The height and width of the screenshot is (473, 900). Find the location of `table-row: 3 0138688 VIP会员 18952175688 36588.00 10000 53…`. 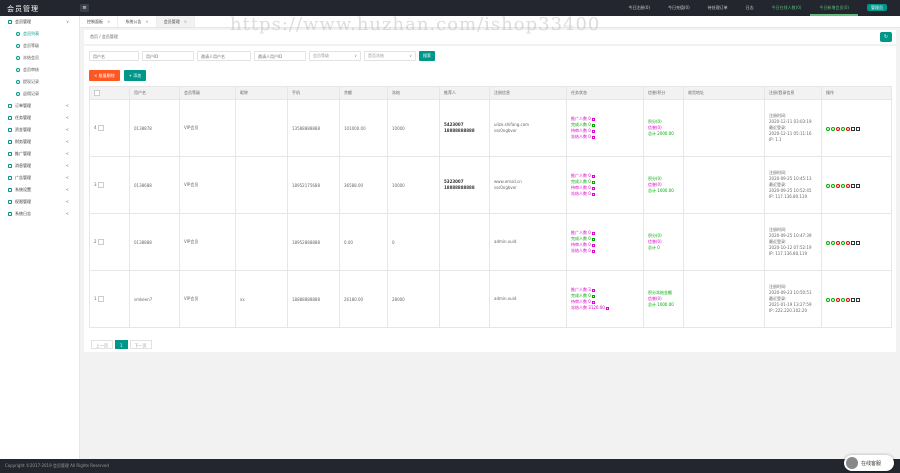

table-row: 3 0138688 VIP会员 18952175688 36588.00 10000 53… is located at coordinates (490, 185).